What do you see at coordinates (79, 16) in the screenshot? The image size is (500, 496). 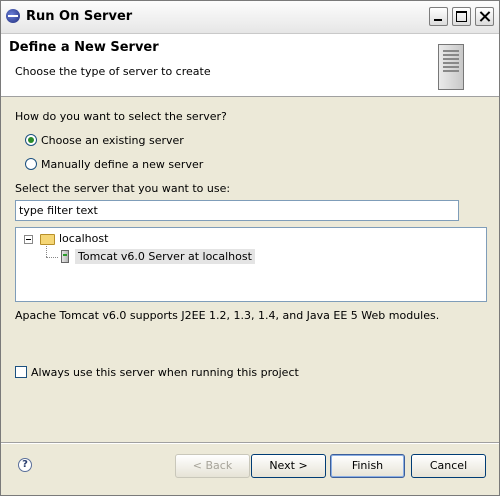 I see `window-title: Run On Server` at bounding box center [79, 16].